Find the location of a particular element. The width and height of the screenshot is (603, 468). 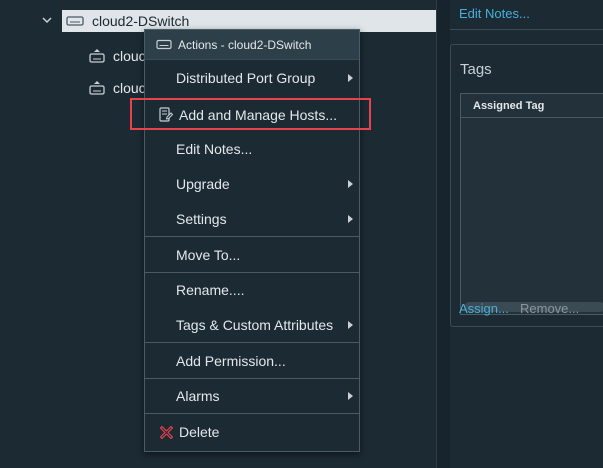

menu-item-tags-custom-attributes: Tags & Custom Attributes is located at coordinates (252, 325).